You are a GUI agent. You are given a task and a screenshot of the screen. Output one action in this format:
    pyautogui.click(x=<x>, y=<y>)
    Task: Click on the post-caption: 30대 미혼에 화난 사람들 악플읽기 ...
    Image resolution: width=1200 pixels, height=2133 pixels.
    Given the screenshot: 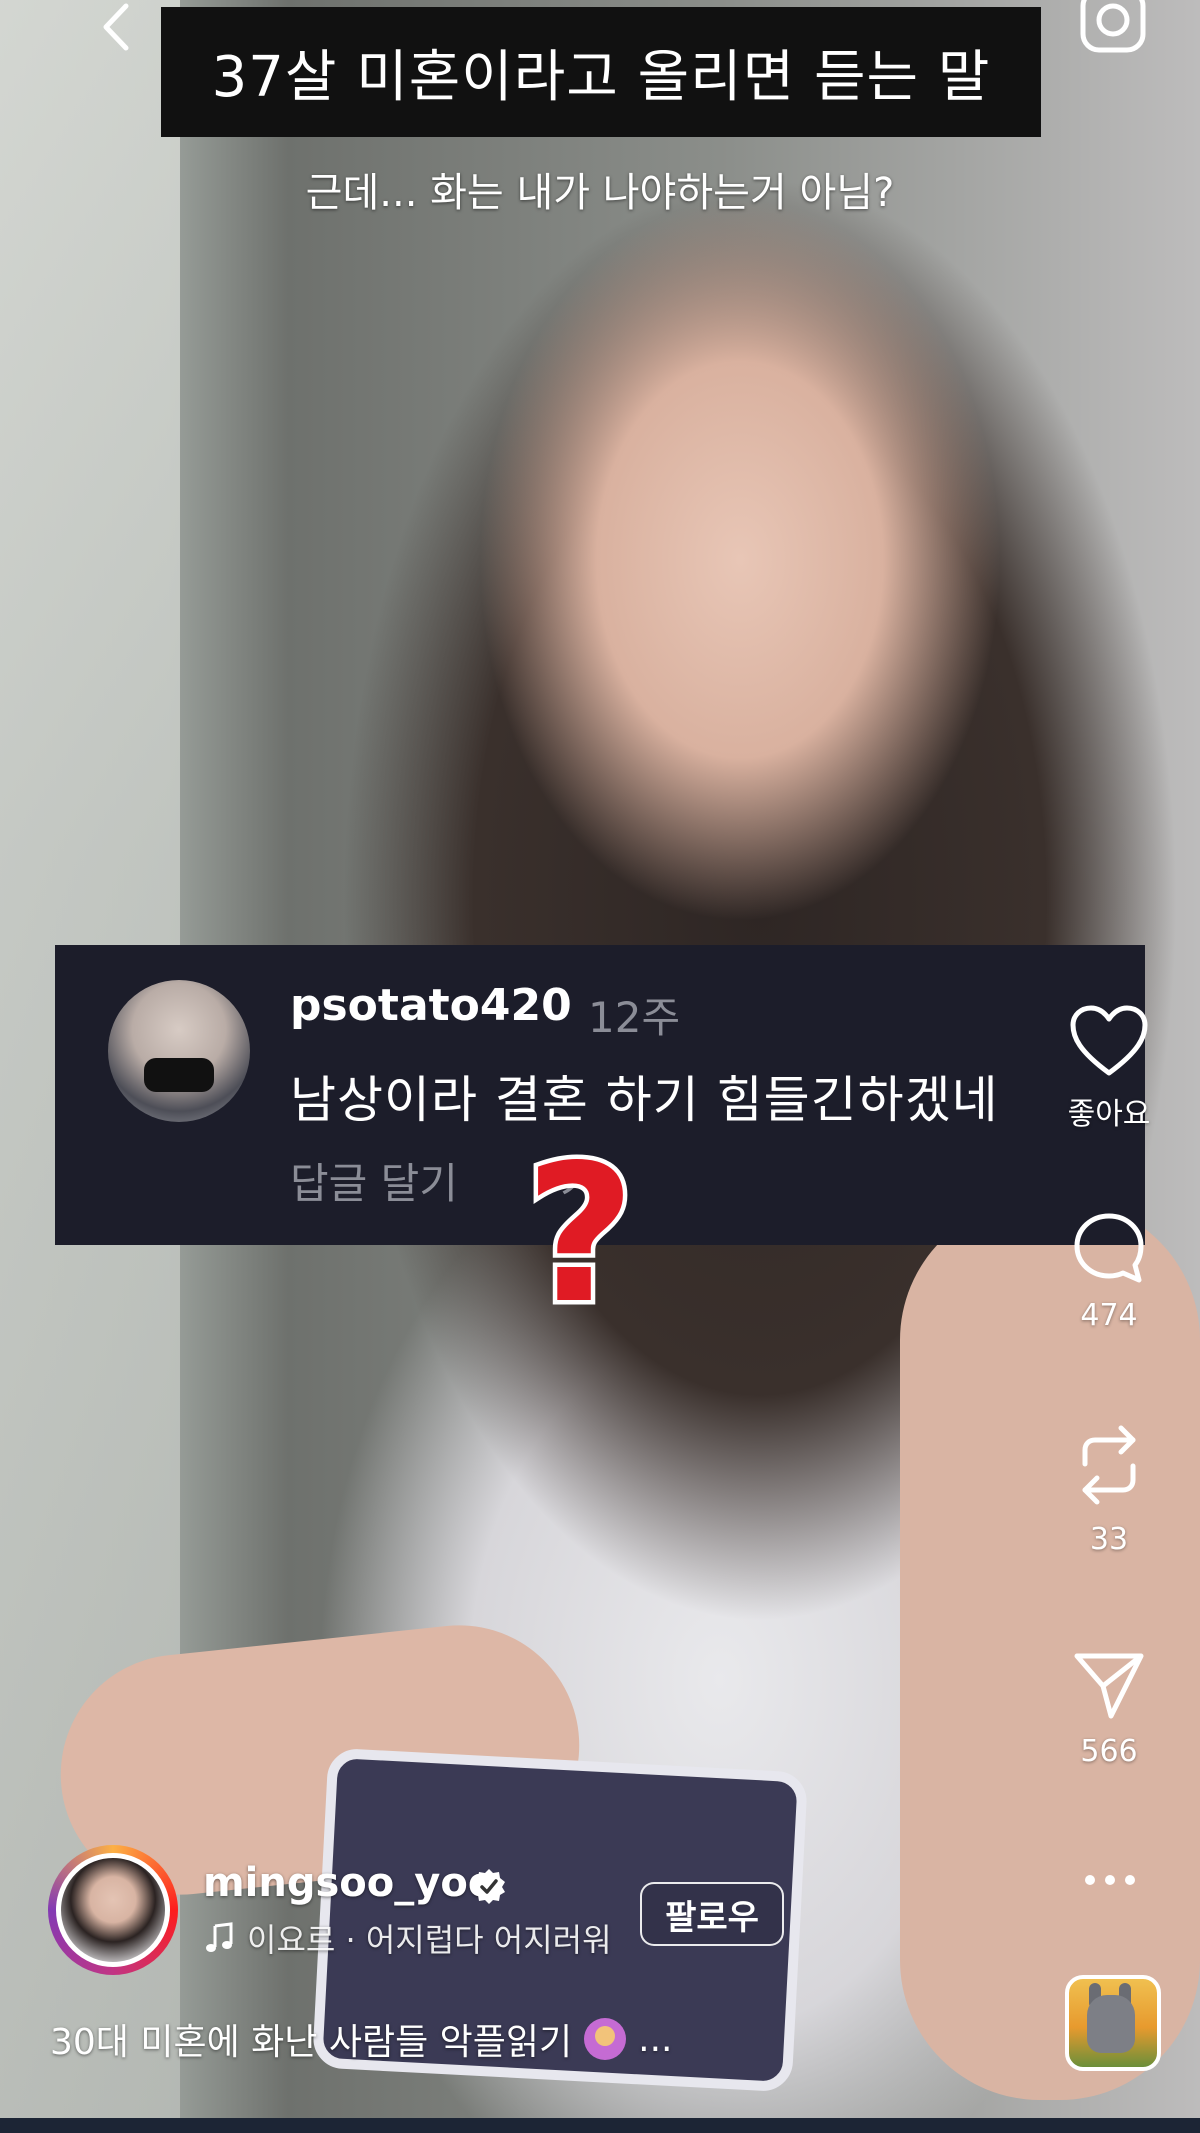 What is the action you would take?
    pyautogui.click(x=361, y=2039)
    